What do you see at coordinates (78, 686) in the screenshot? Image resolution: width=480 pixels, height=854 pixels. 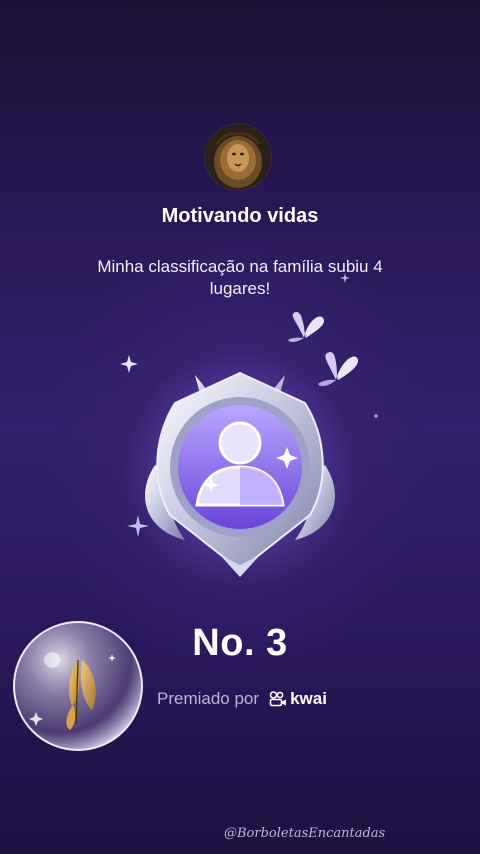 I see `butterfly-bubble-icon` at bounding box center [78, 686].